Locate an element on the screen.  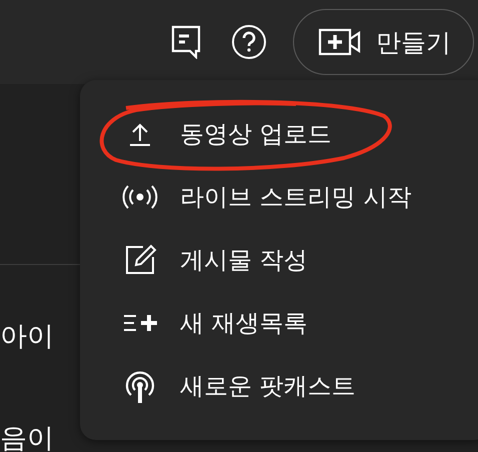
page-text: 음이 is located at coordinates (27, 437).